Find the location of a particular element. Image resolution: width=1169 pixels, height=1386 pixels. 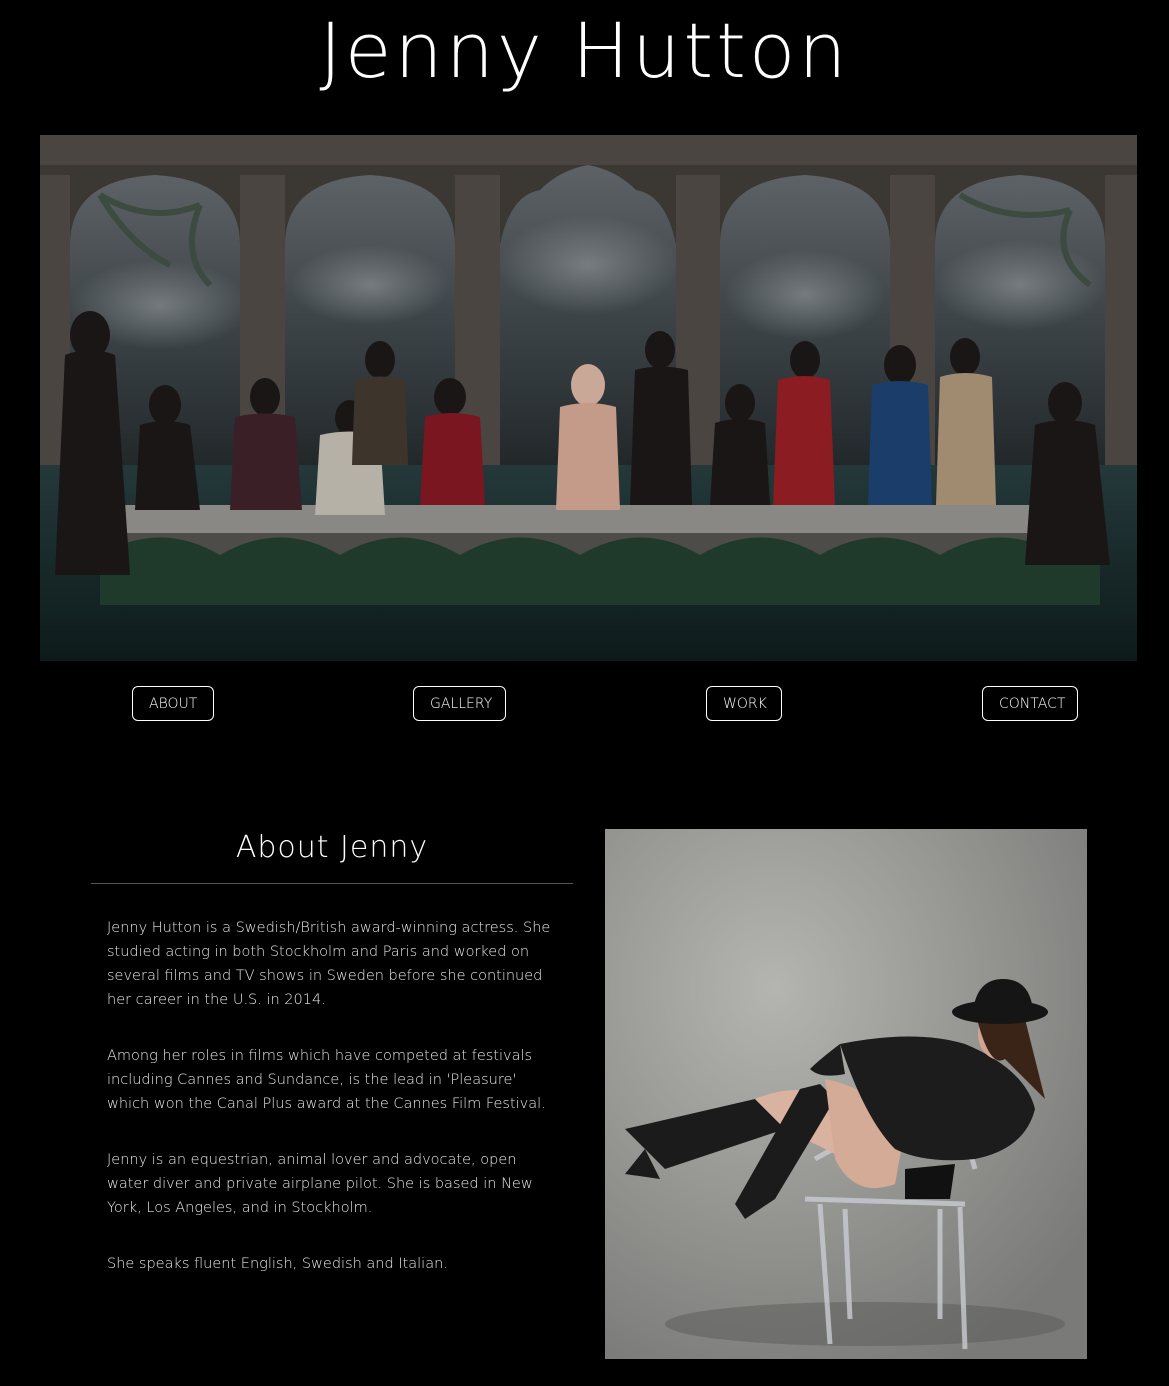

nav-contact-button: CONTACT is located at coordinates (1030, 703).